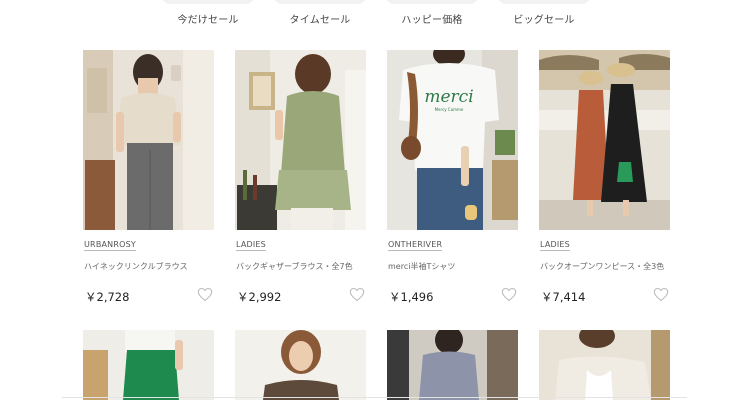 The height and width of the screenshot is (400, 750). What do you see at coordinates (107, 297) in the screenshot?
I see `product-price: ￥2,728` at bounding box center [107, 297].